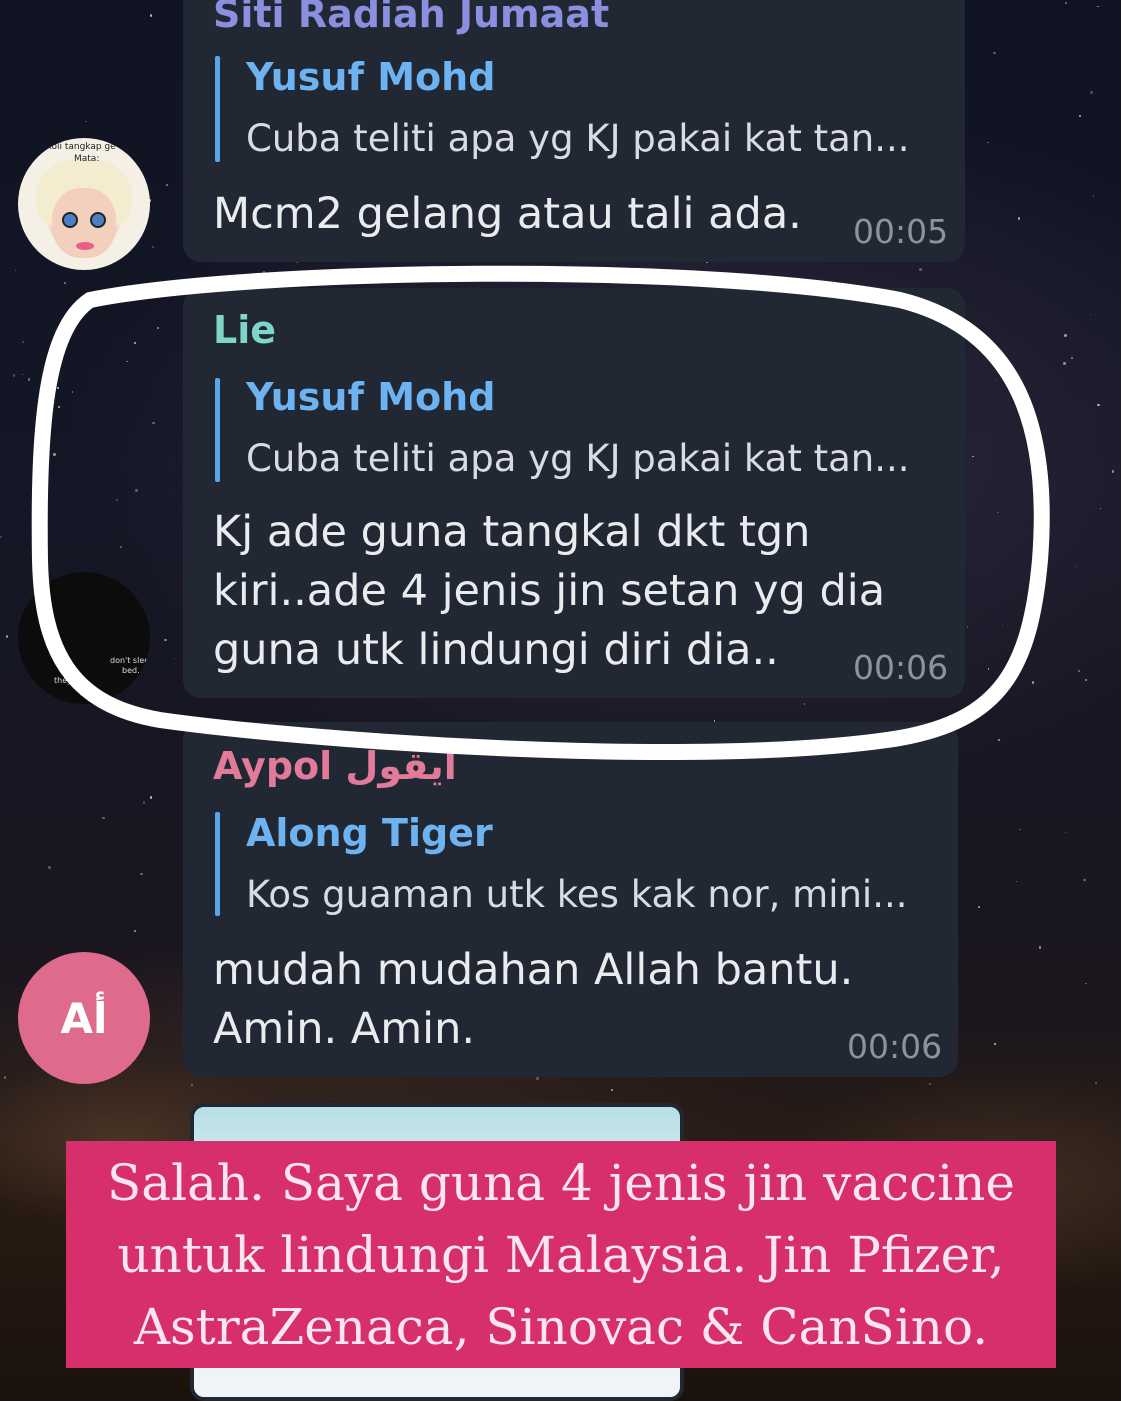  Describe the element at coordinates (335, 766) in the screenshot. I see `message-sender: Aypol ايقول` at that location.